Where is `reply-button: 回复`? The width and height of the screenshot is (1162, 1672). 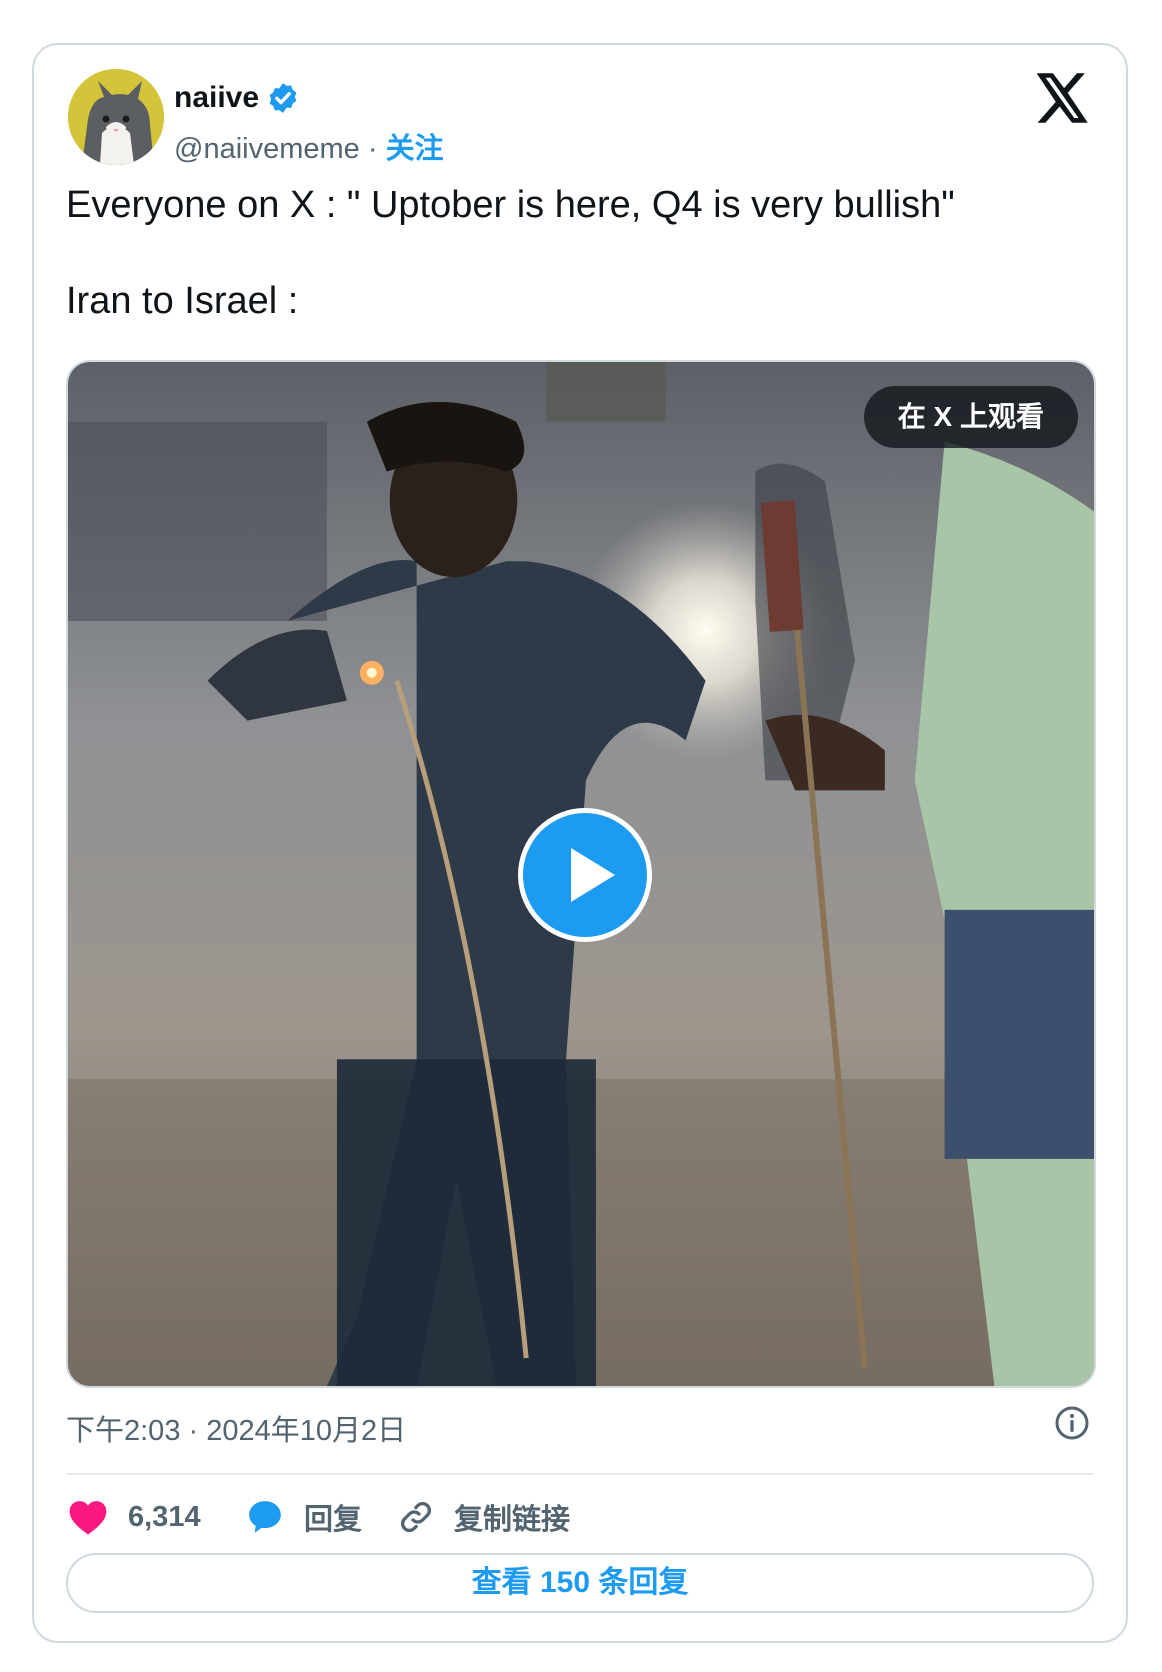 reply-button: 回复 is located at coordinates (304, 1517).